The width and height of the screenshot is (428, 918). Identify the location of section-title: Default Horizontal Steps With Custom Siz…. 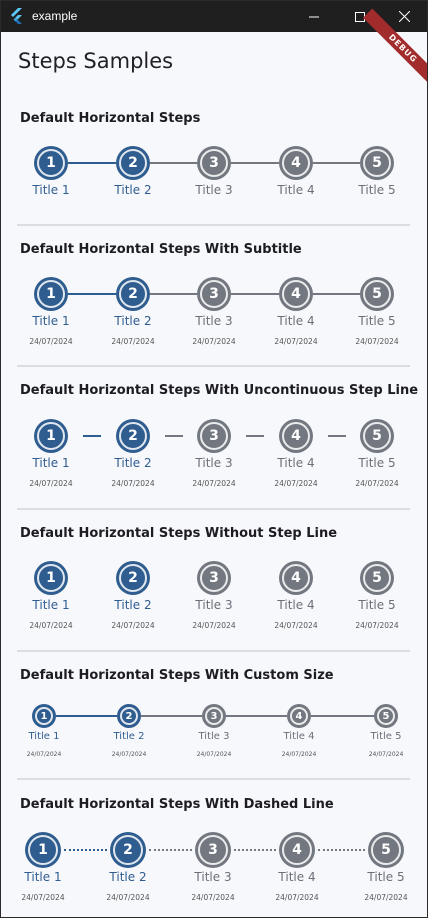
(177, 675).